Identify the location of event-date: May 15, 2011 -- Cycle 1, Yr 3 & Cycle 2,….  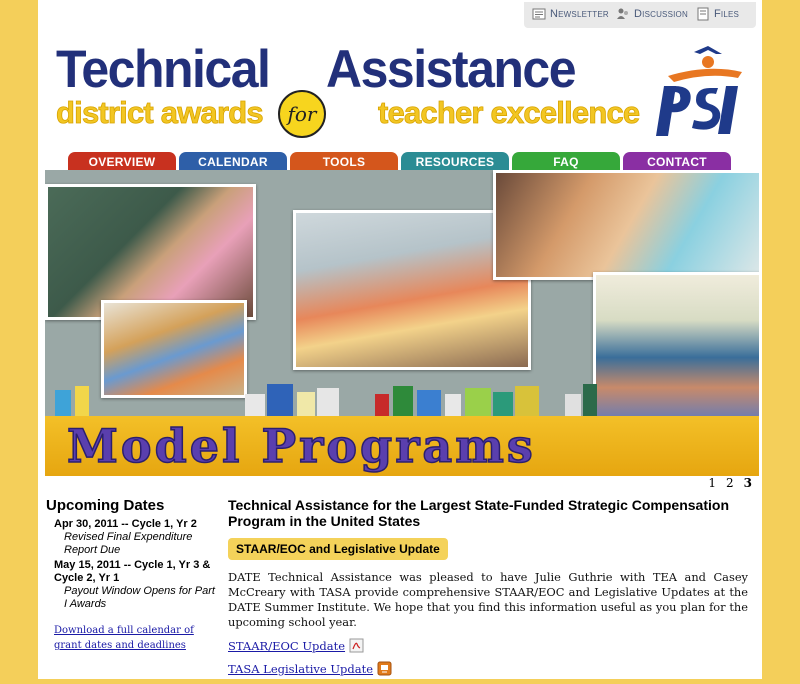
(132, 571).